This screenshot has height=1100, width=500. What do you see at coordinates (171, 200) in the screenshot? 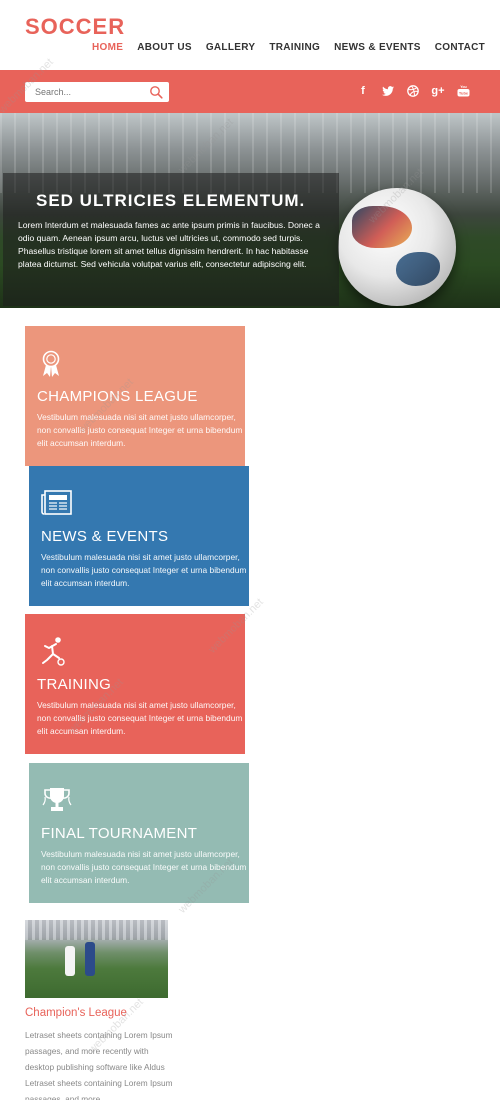
I see `hero-title: SED ULTRICIES ELEMENTUM.` at bounding box center [171, 200].